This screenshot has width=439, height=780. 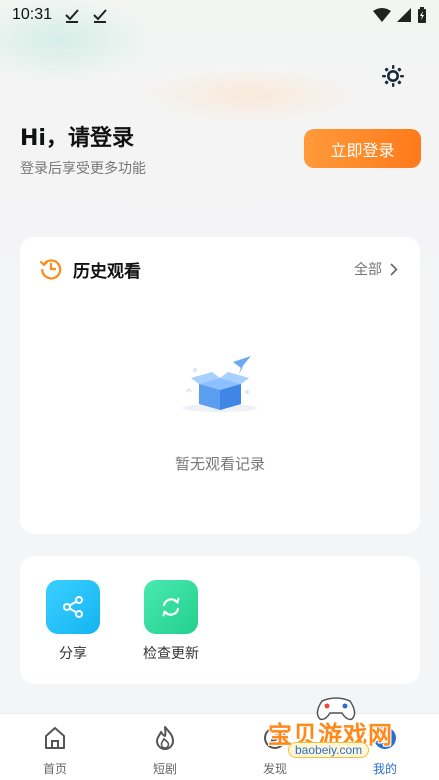 I want to click on history-all-label: 全部, so click(x=368, y=270).